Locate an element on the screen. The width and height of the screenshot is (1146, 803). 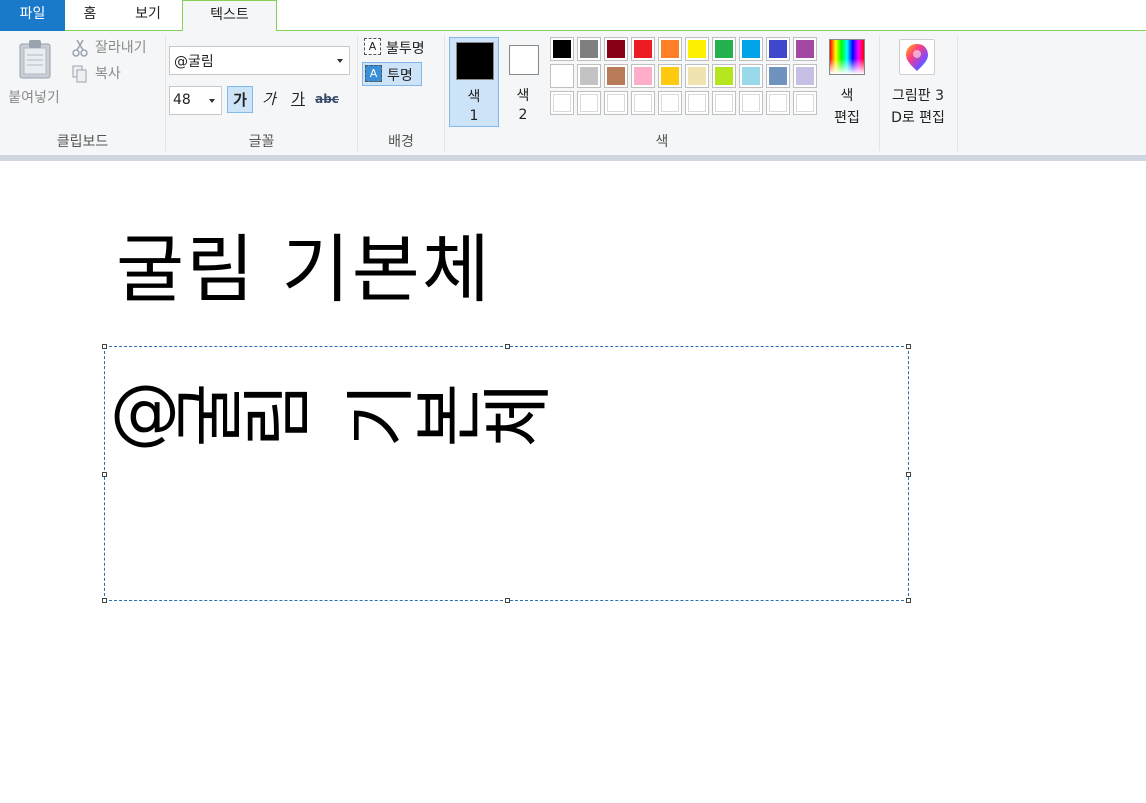
resize-handle-top is located at coordinates (507, 346).